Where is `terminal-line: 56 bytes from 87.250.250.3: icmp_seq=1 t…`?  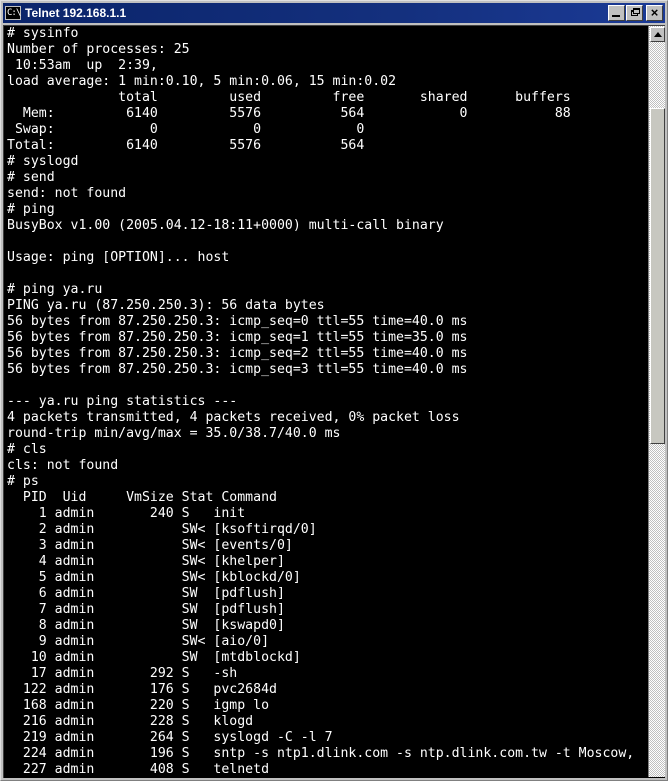
terminal-line: 56 bytes from 87.250.250.3: icmp_seq=1 t… is located at coordinates (237, 337).